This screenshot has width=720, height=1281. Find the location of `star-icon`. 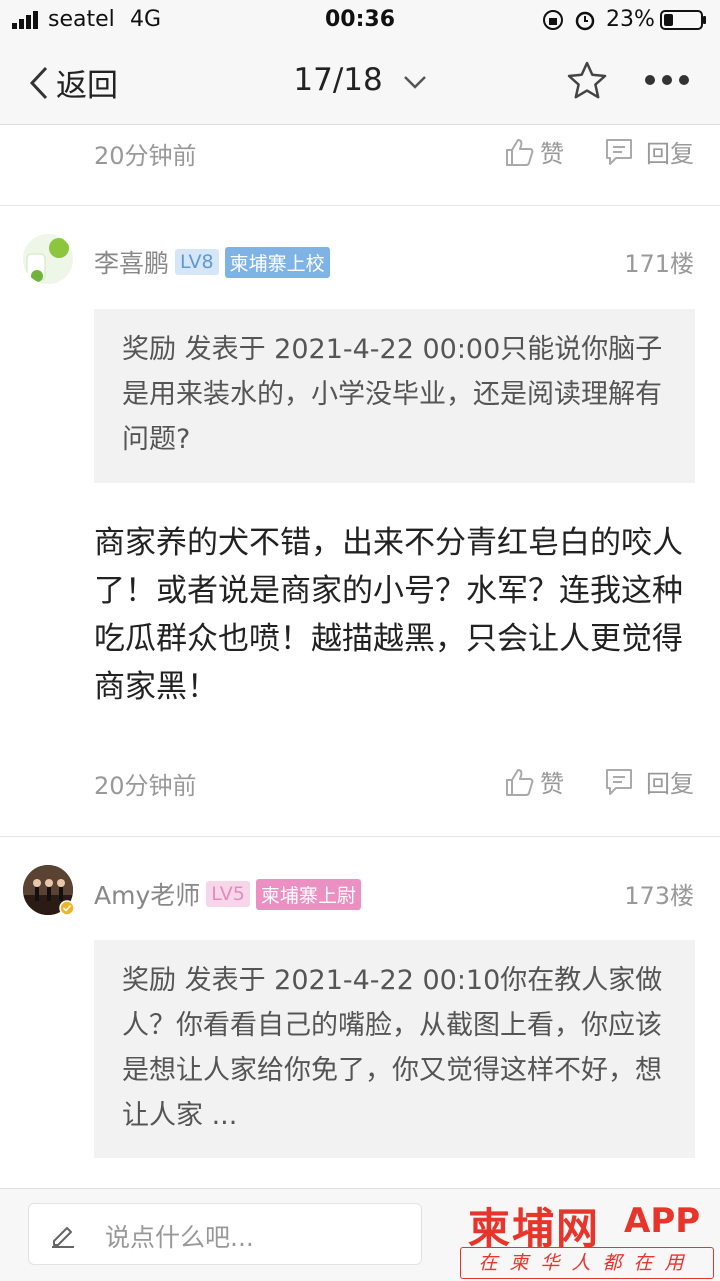

star-icon is located at coordinates (587, 81).